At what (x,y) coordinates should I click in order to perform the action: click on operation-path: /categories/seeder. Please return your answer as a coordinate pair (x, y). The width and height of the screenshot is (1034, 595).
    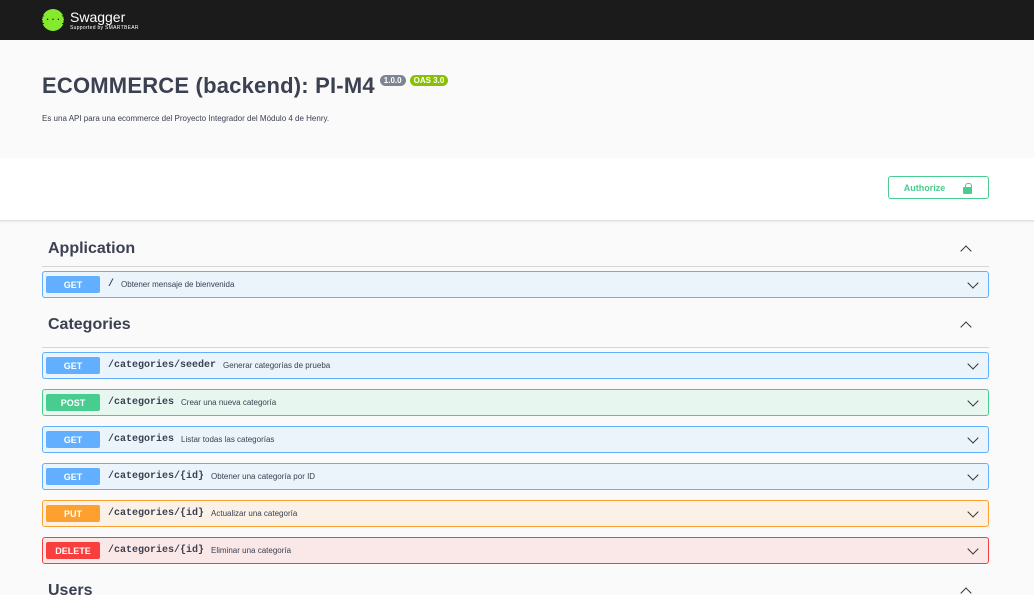
    Looking at the image, I should click on (162, 365).